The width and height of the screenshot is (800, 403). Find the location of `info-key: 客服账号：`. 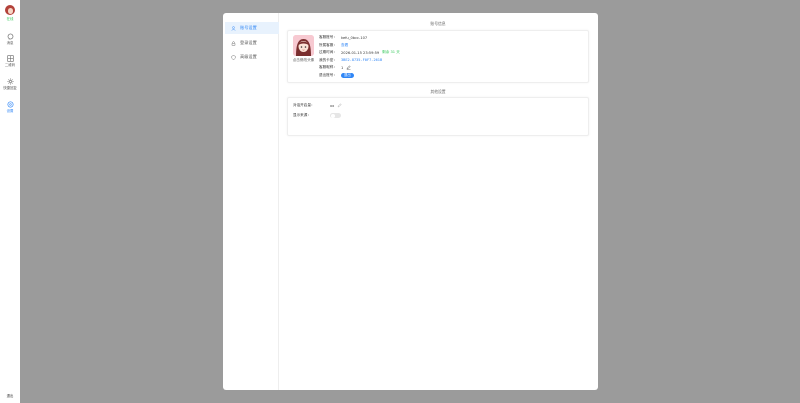

info-key: 客服账号： is located at coordinates (328, 37).